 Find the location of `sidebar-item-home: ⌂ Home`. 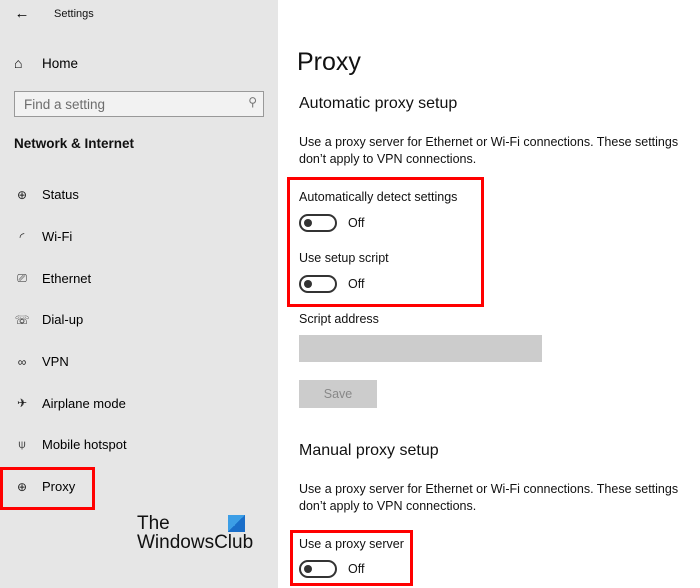

sidebar-item-home: ⌂ Home is located at coordinates (46, 63).